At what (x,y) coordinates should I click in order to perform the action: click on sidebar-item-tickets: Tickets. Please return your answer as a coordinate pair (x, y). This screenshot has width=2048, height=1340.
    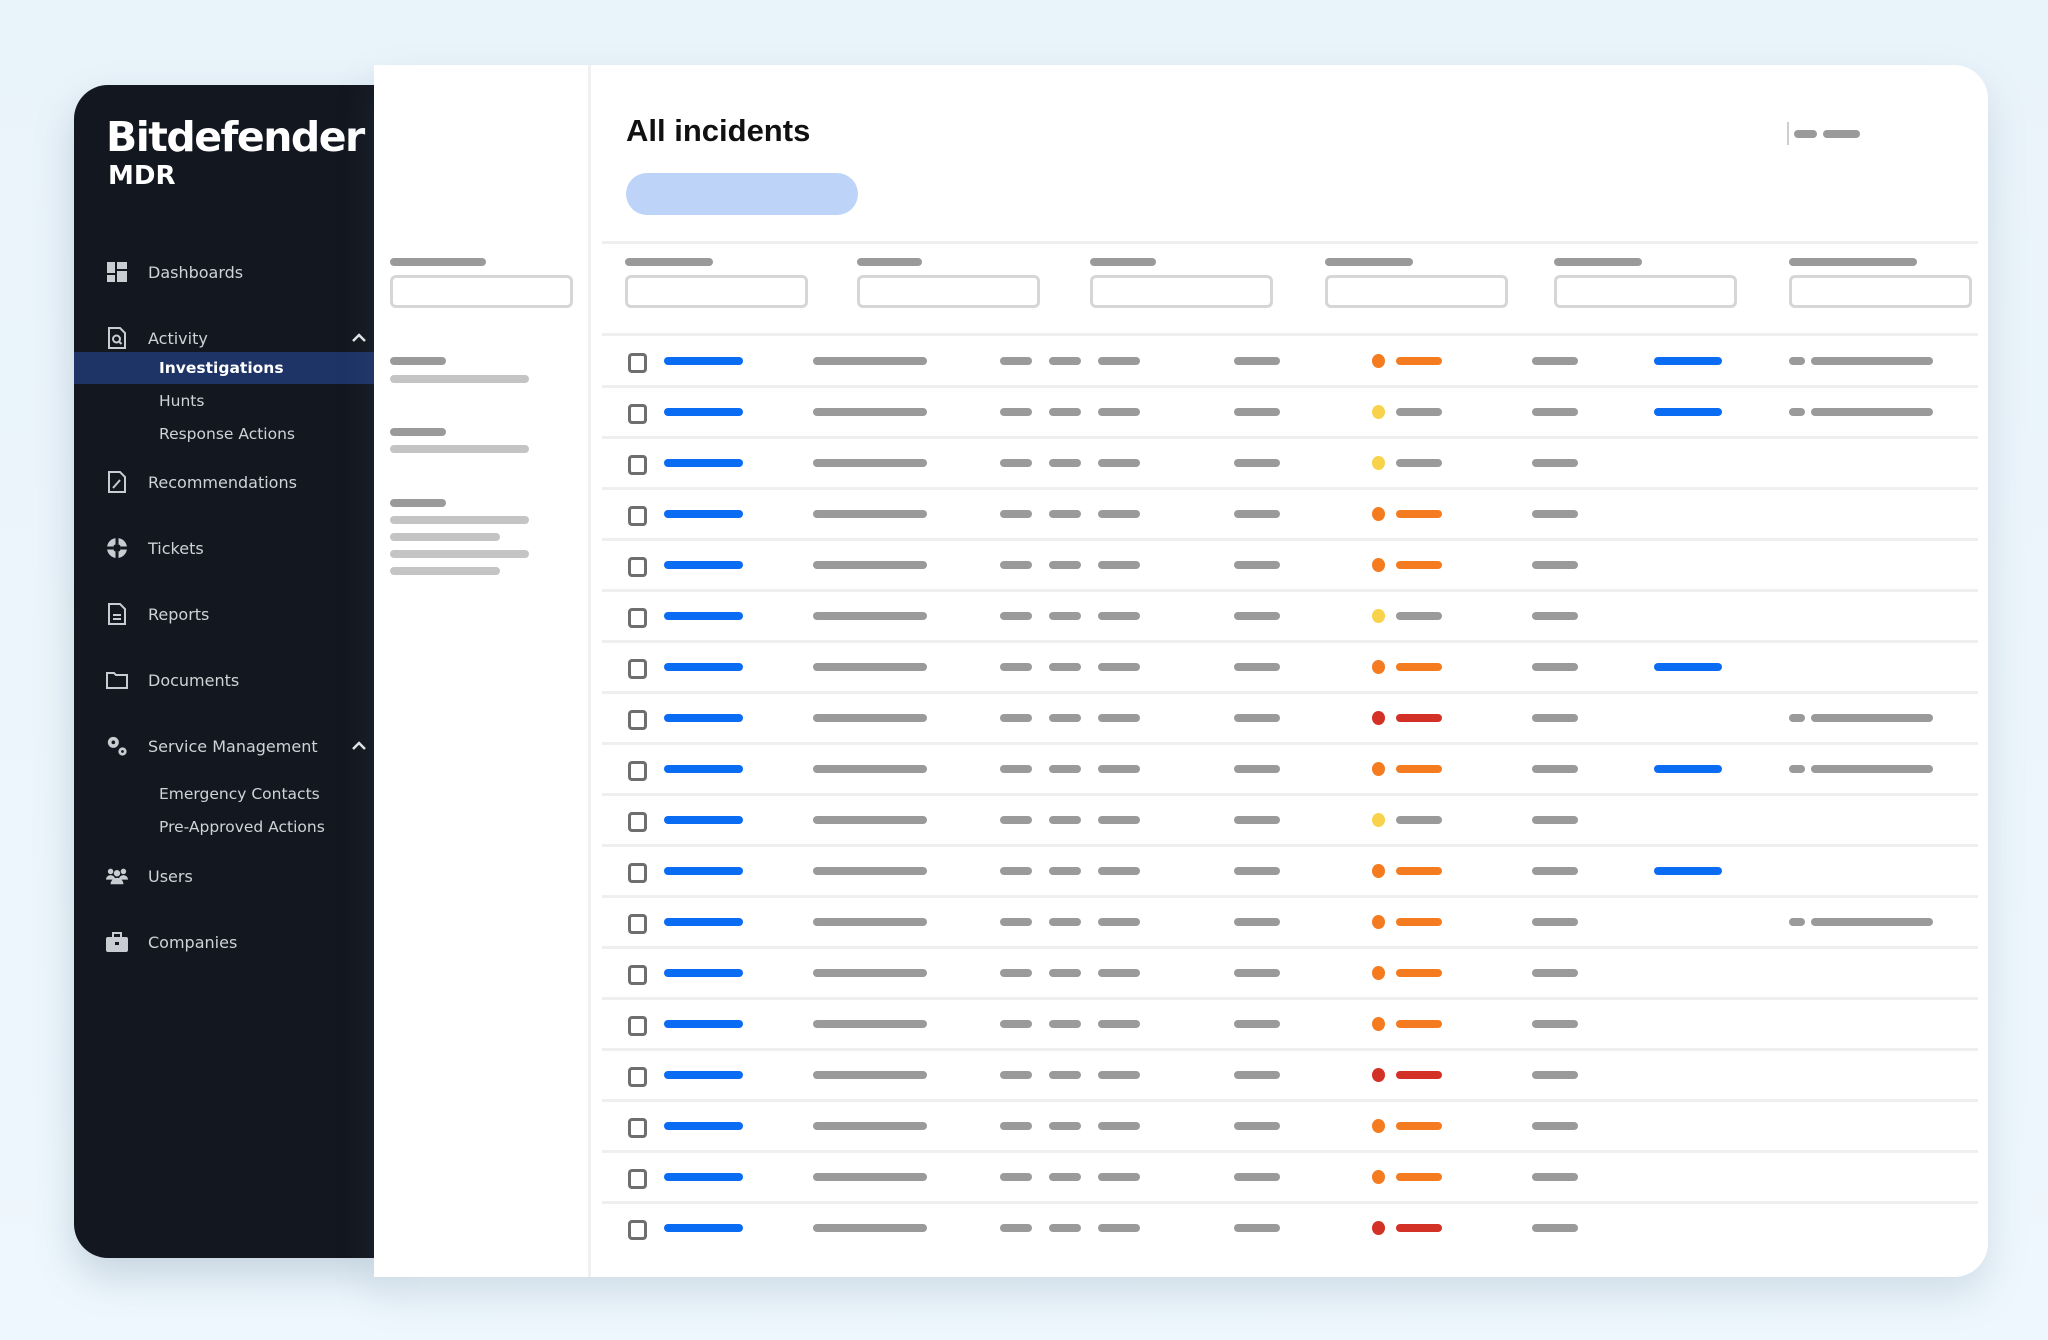
    Looking at the image, I should click on (229, 548).